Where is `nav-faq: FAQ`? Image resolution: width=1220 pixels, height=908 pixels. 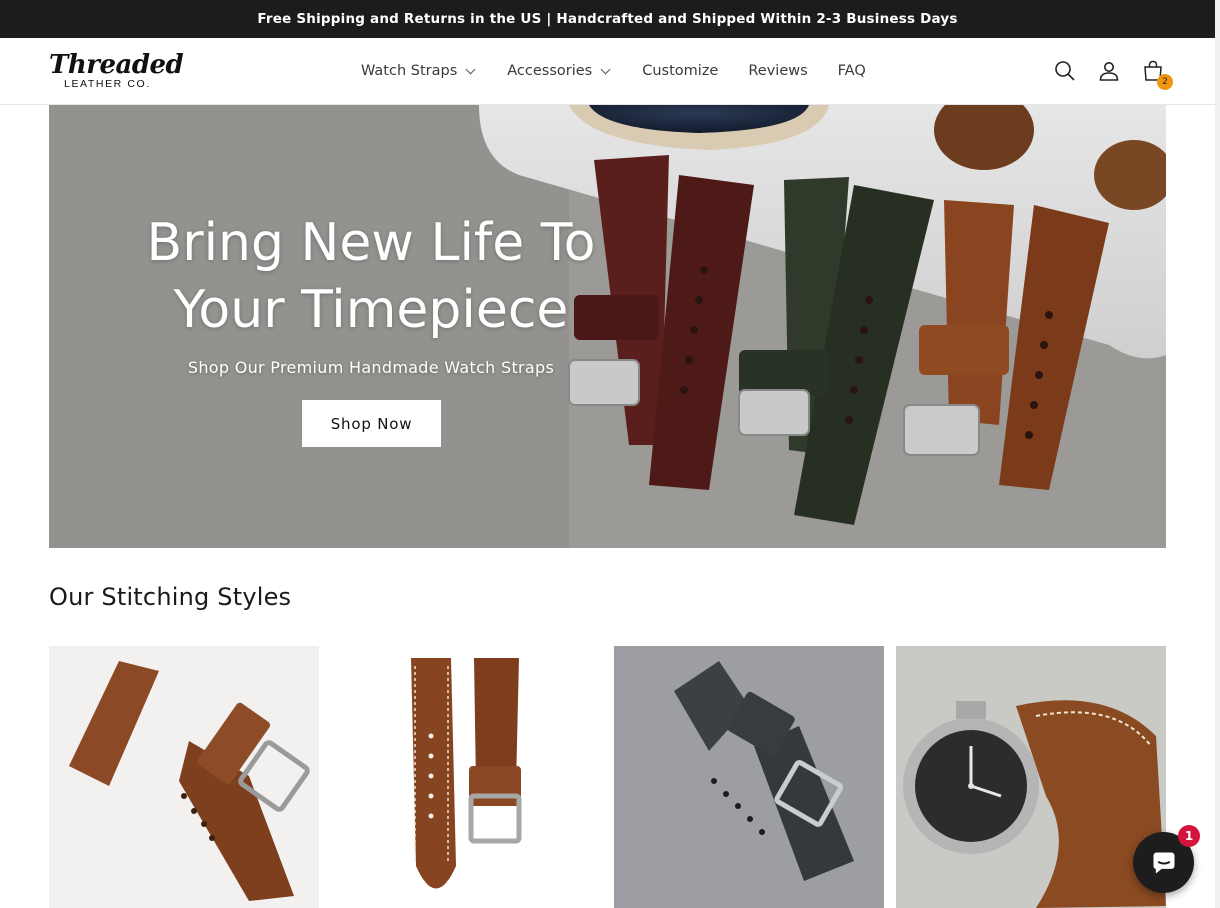
nav-faq: FAQ is located at coordinates (852, 71).